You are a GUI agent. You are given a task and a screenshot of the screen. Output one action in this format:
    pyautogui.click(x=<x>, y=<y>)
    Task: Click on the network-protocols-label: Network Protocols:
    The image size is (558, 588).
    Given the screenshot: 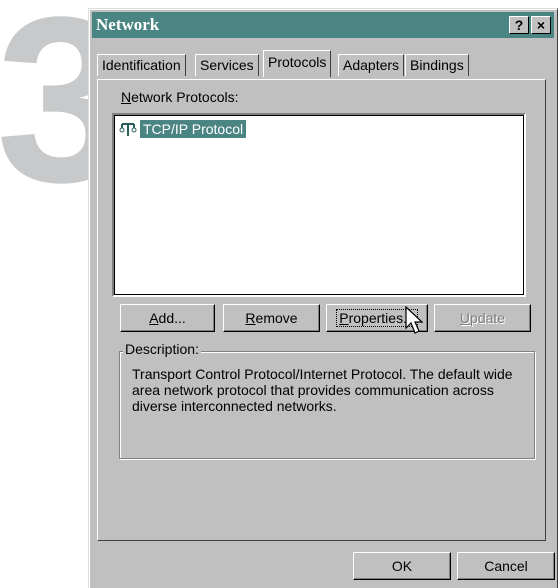 What is the action you would take?
    pyautogui.click(x=180, y=97)
    